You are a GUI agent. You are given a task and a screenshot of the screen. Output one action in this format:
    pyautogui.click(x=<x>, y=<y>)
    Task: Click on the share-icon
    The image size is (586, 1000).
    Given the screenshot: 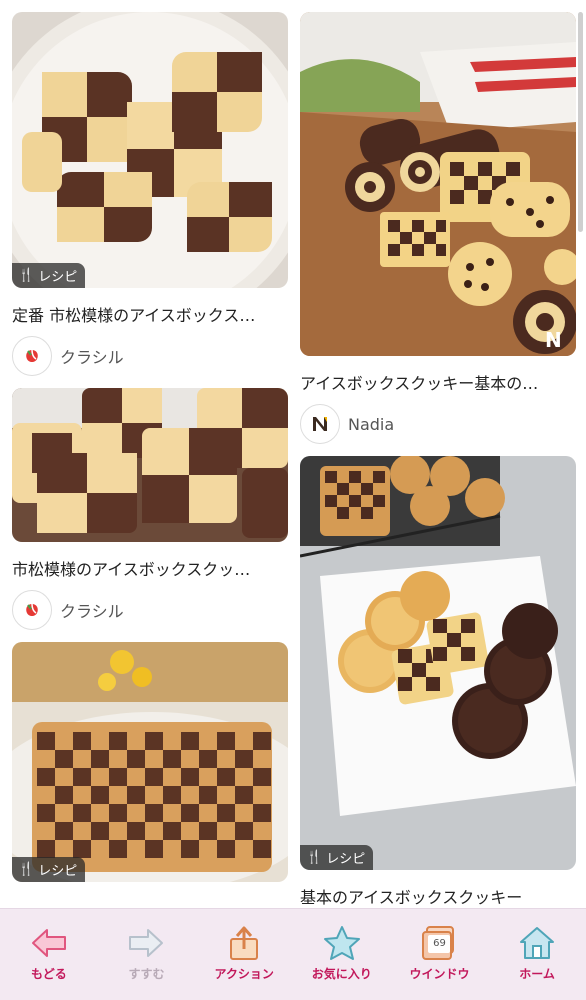 What is the action you would take?
    pyautogui.click(x=244, y=943)
    